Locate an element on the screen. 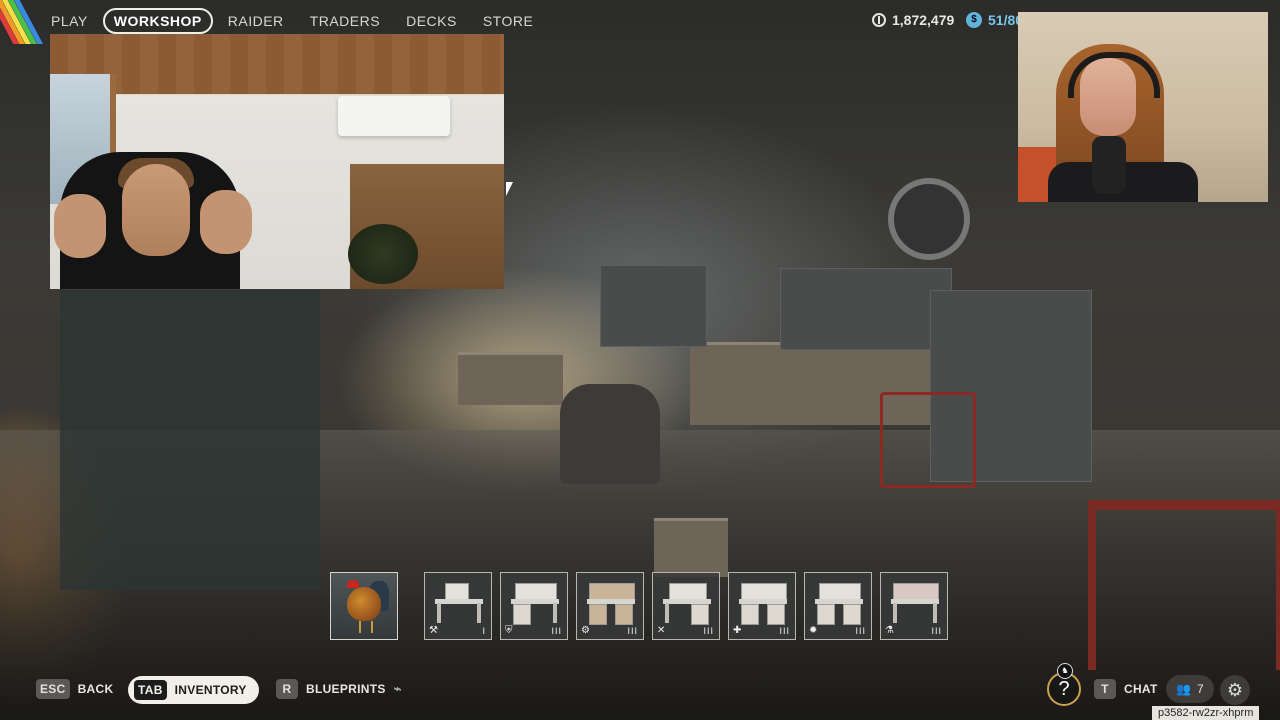 Image resolution: width=1280 pixels, height=720 pixels. friends-icon: 👥 is located at coordinates (1183, 689).